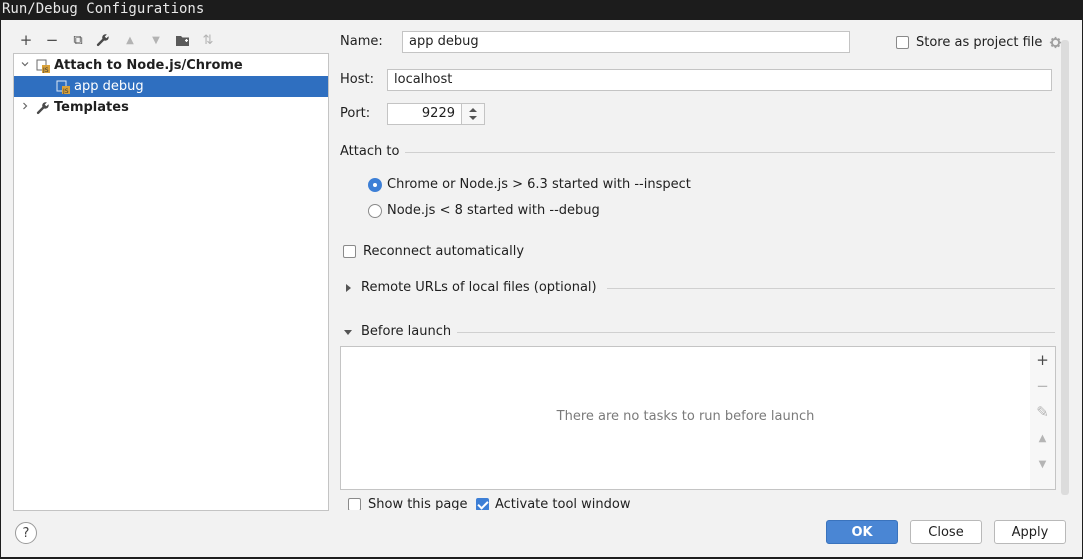  What do you see at coordinates (349, 251) in the screenshot?
I see `reconnect-checkbox` at bounding box center [349, 251].